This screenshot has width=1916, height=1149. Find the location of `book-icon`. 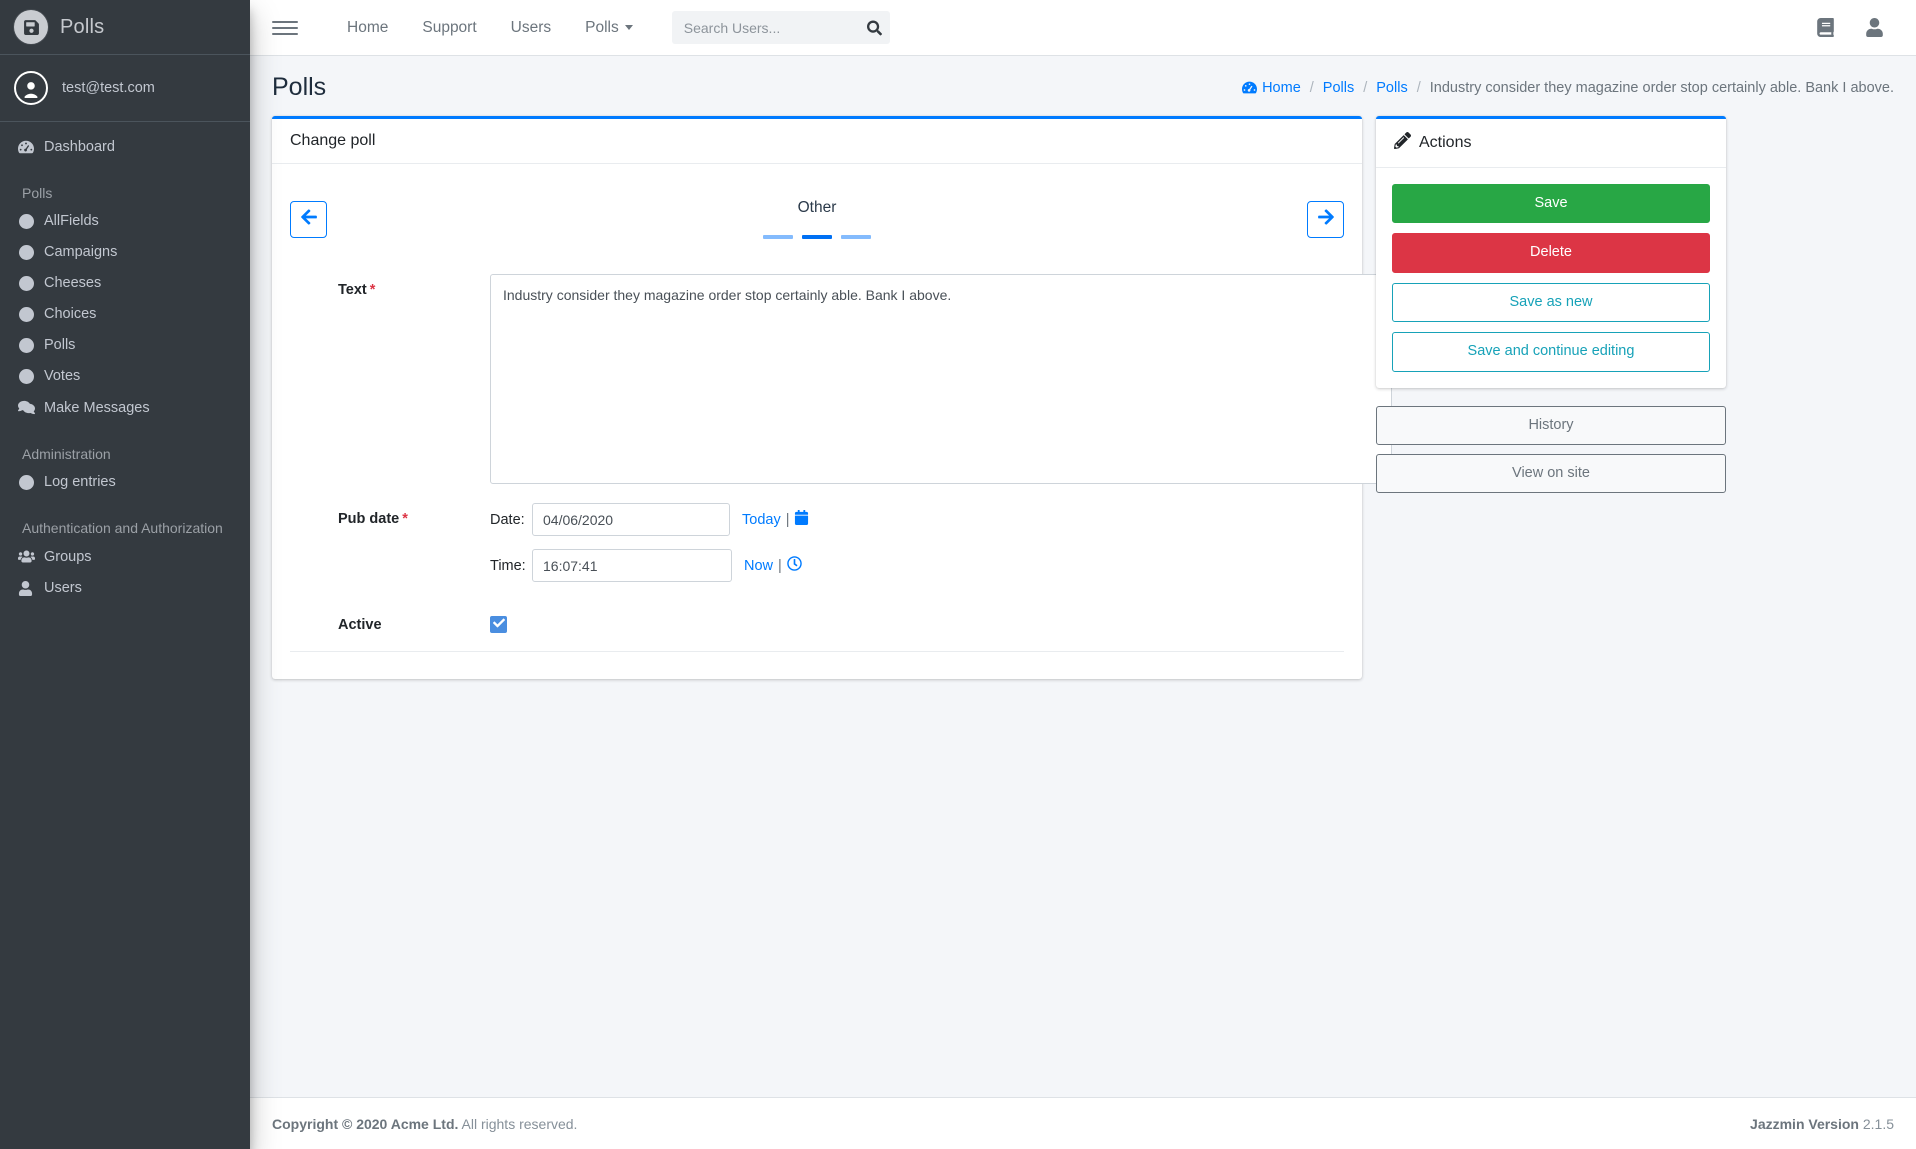

book-icon is located at coordinates (1825, 27).